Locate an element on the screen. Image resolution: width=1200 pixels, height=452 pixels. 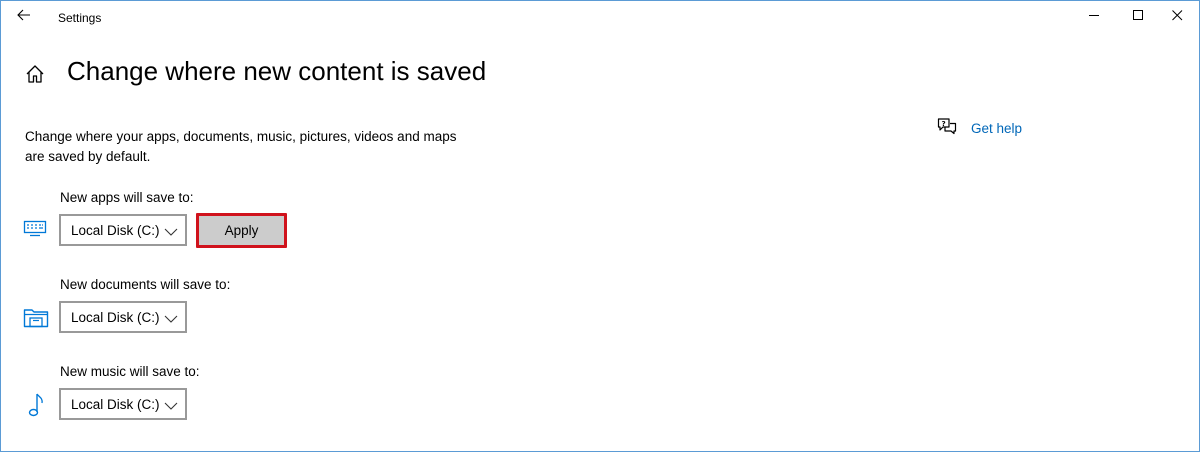
close-icon is located at coordinates (1177, 17).